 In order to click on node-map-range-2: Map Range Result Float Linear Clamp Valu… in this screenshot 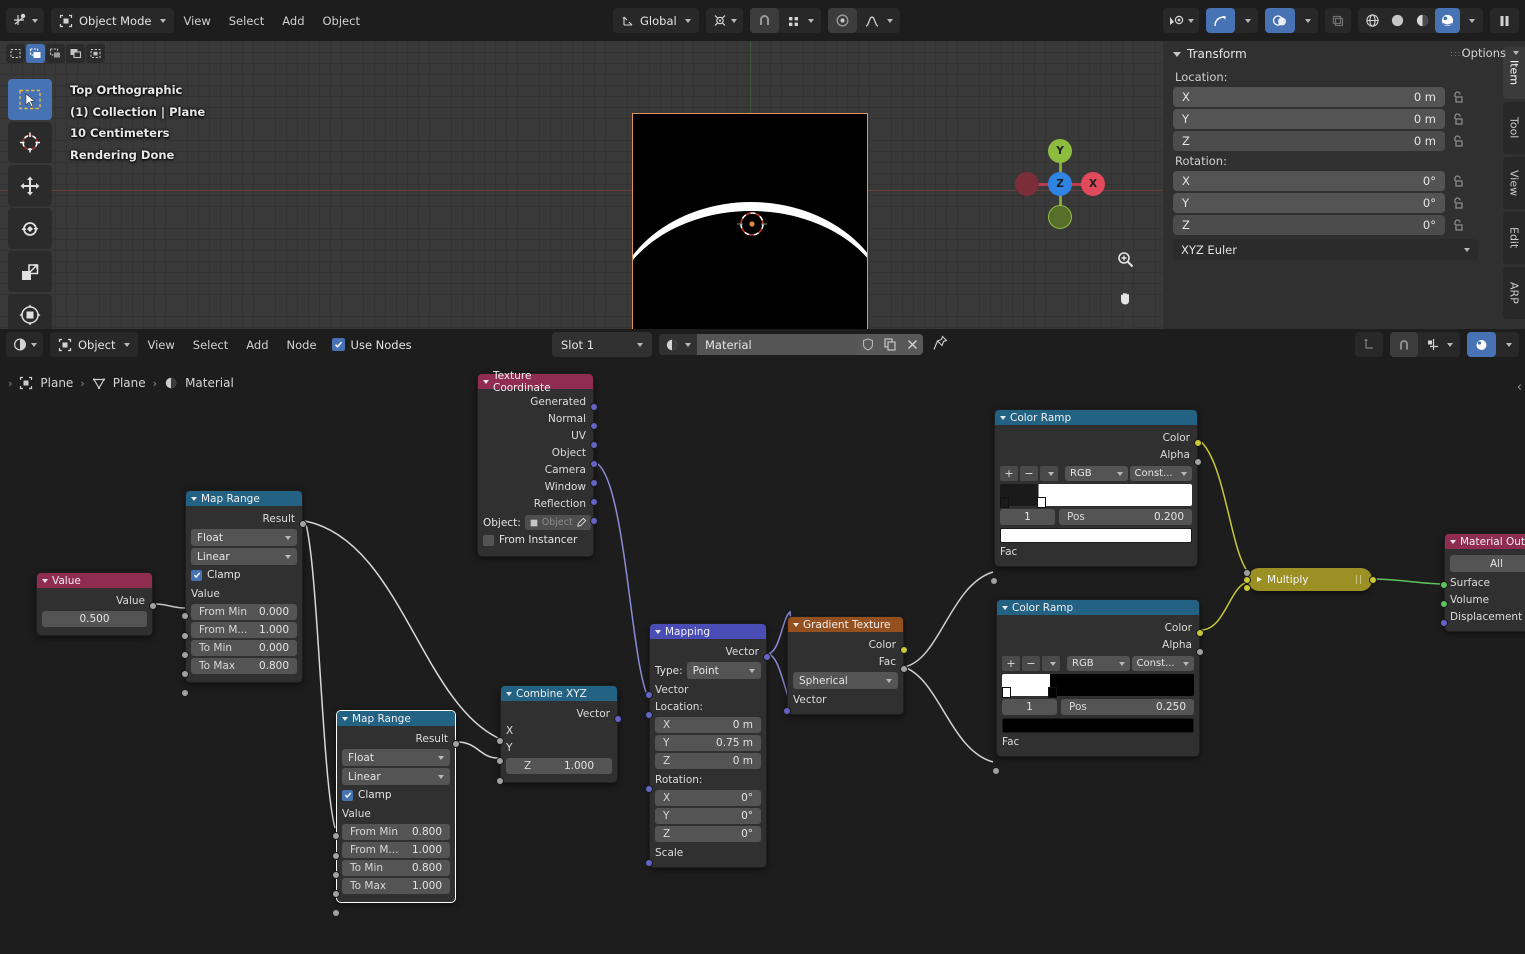, I will do `click(396, 813)`.